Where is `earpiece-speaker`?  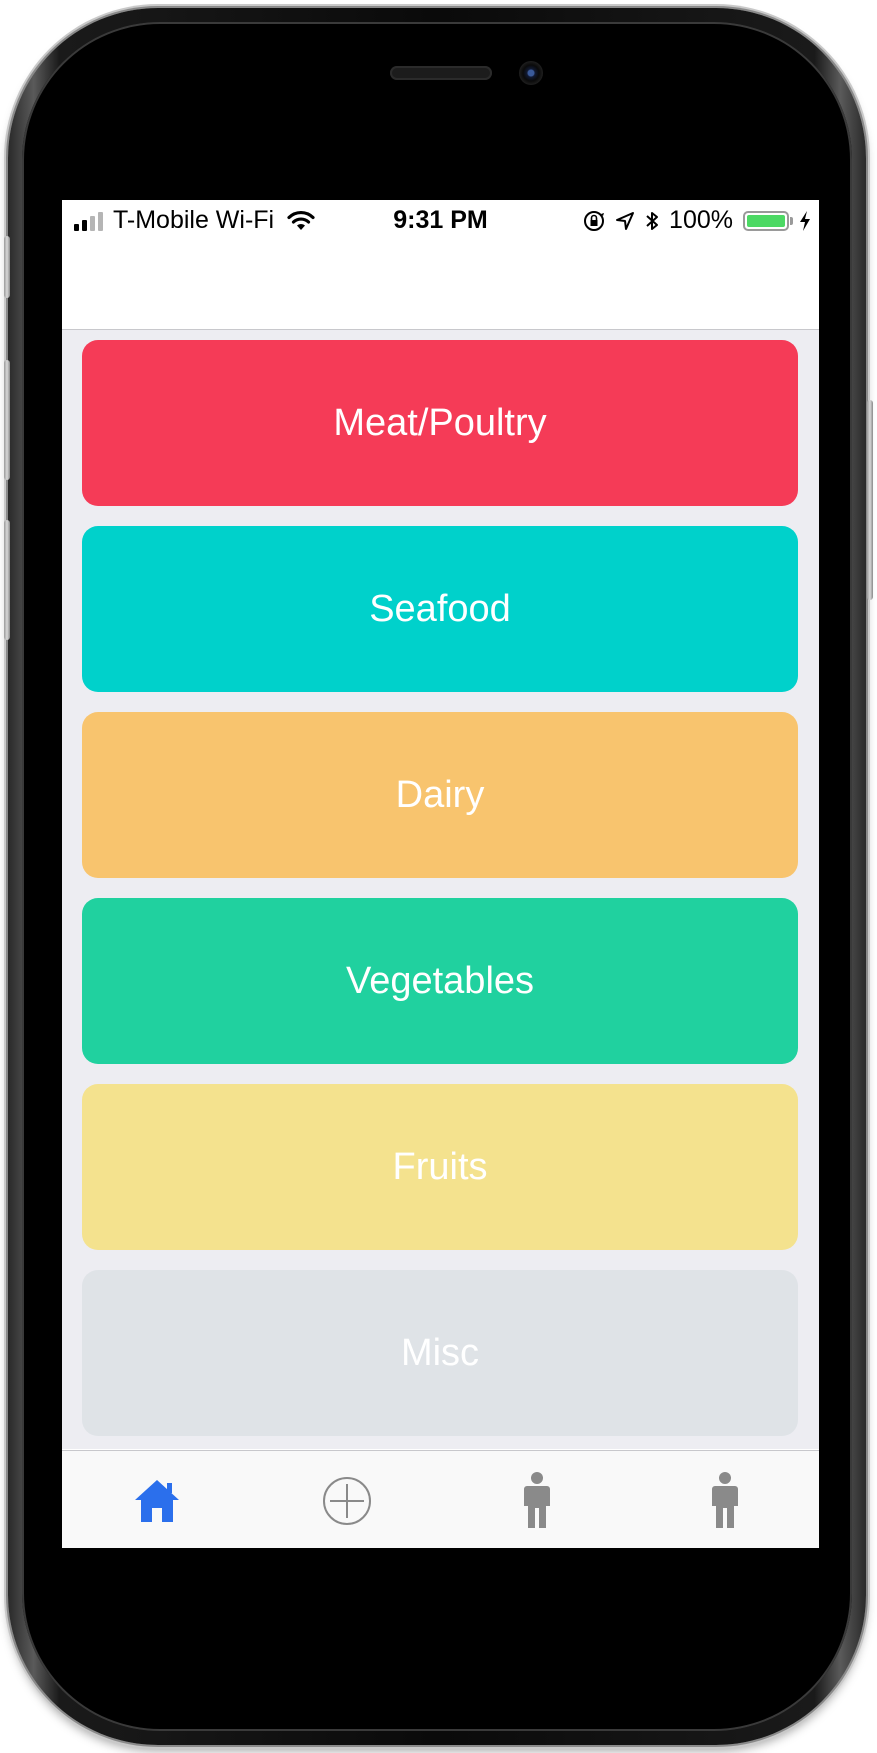
earpiece-speaker is located at coordinates (441, 73).